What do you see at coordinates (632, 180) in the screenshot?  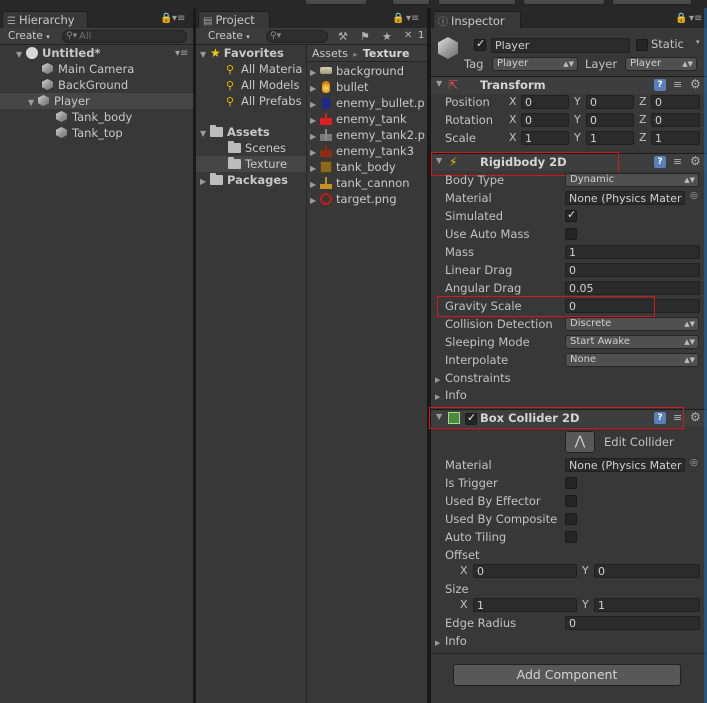 I see `body-type-dropdown: Dynamic ▲▼` at bounding box center [632, 180].